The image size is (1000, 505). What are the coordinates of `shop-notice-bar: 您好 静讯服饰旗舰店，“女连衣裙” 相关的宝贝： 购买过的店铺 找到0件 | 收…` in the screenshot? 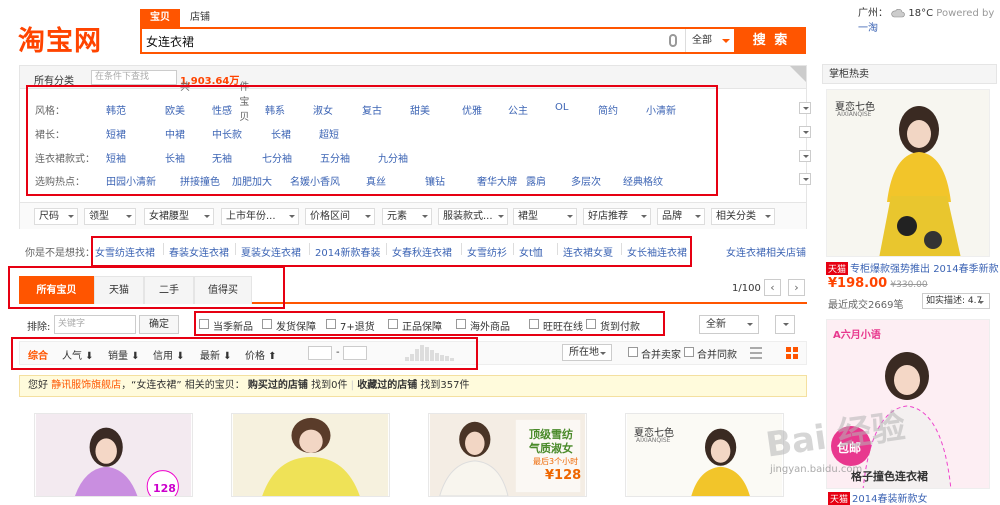 It's located at (413, 386).